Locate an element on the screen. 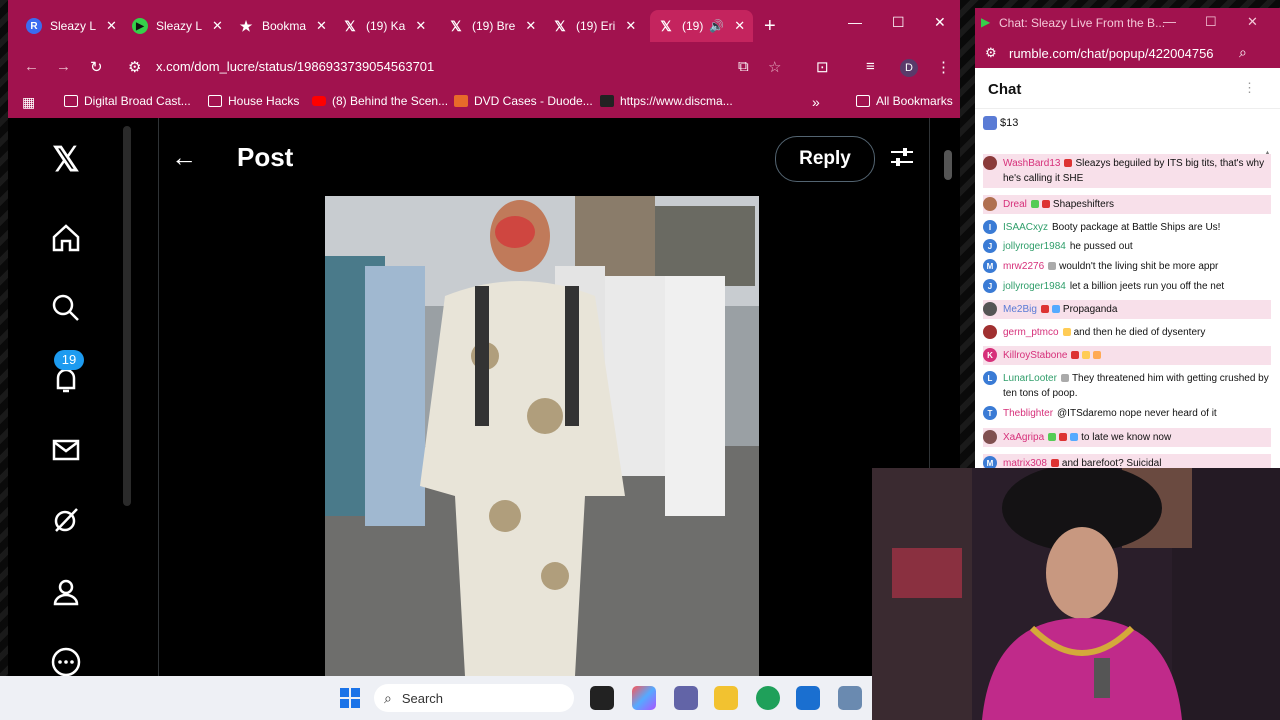 Image resolution: width=1280 pixels, height=720 pixels. star-icon: ★ is located at coordinates (246, 25).